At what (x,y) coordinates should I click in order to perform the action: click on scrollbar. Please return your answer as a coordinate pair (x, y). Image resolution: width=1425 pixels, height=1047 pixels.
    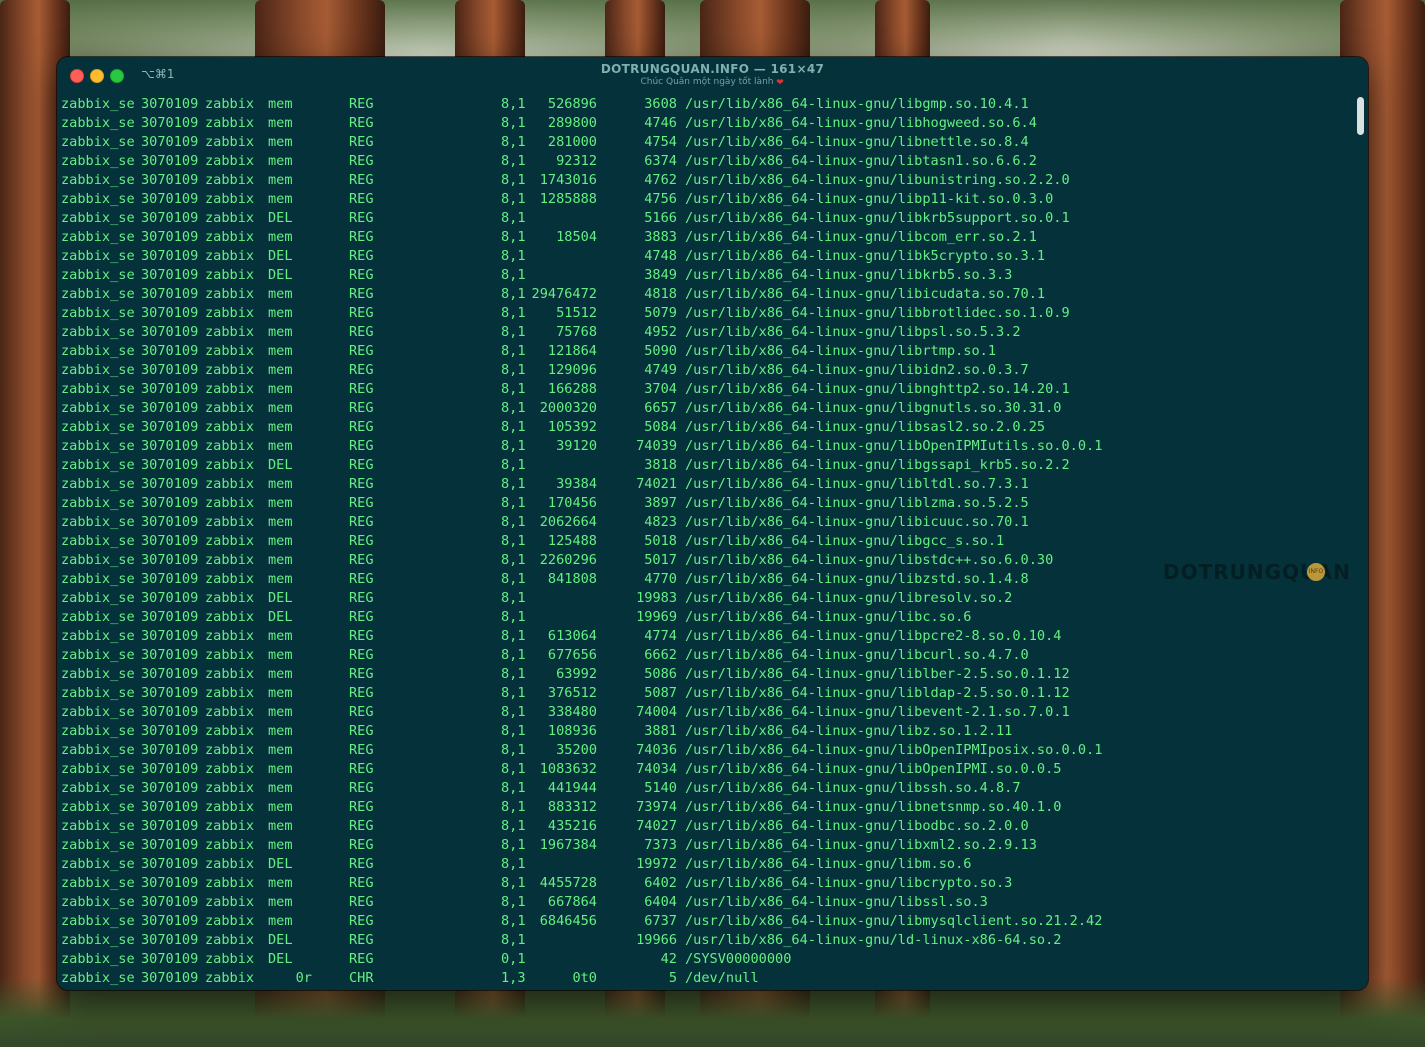
    Looking at the image, I should click on (1360, 540).